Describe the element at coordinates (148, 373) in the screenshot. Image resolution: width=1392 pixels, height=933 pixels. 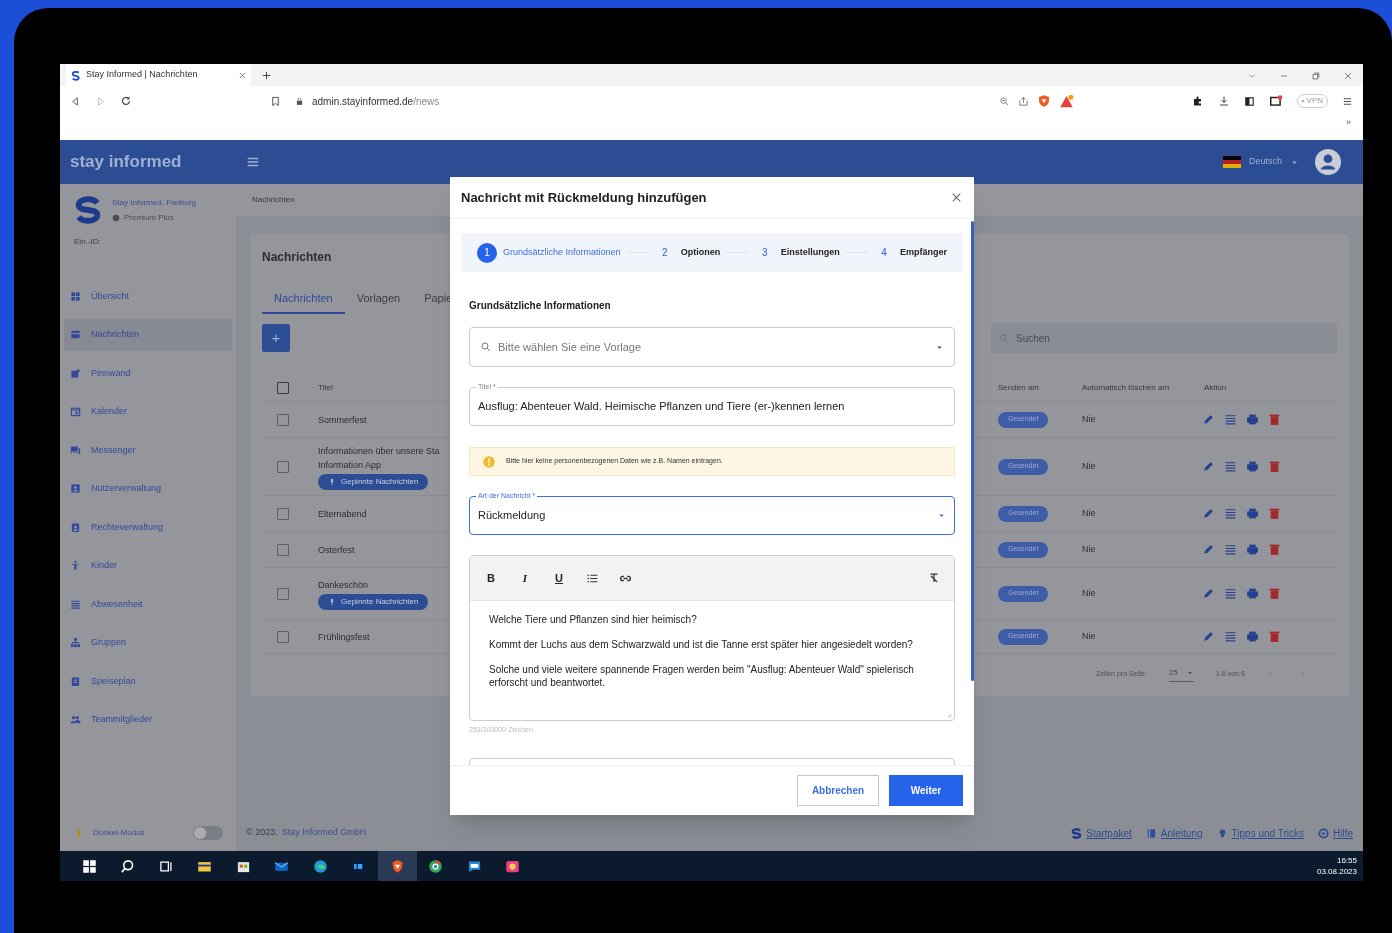
I see `sidebar-item: Pinnwand` at that location.